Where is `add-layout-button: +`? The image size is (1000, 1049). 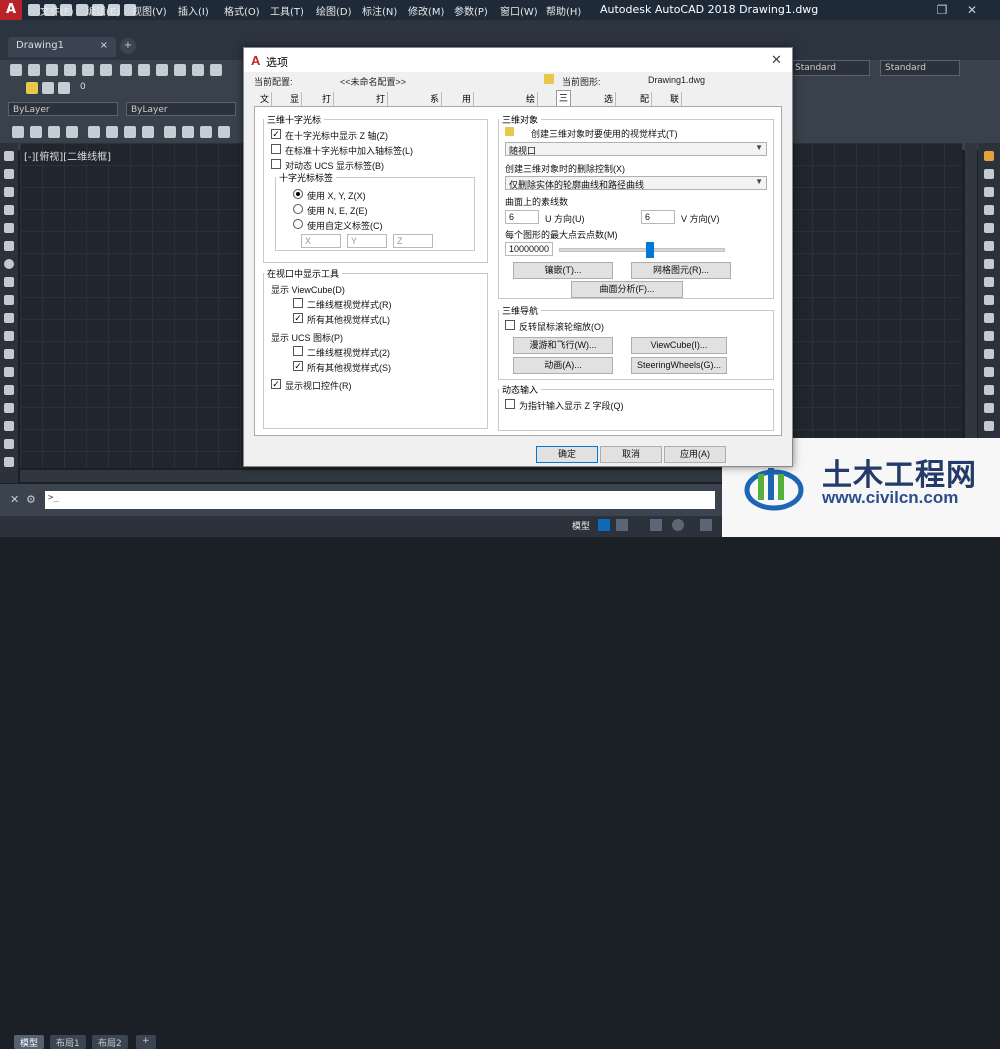 add-layout-button: + is located at coordinates (146, 1042).